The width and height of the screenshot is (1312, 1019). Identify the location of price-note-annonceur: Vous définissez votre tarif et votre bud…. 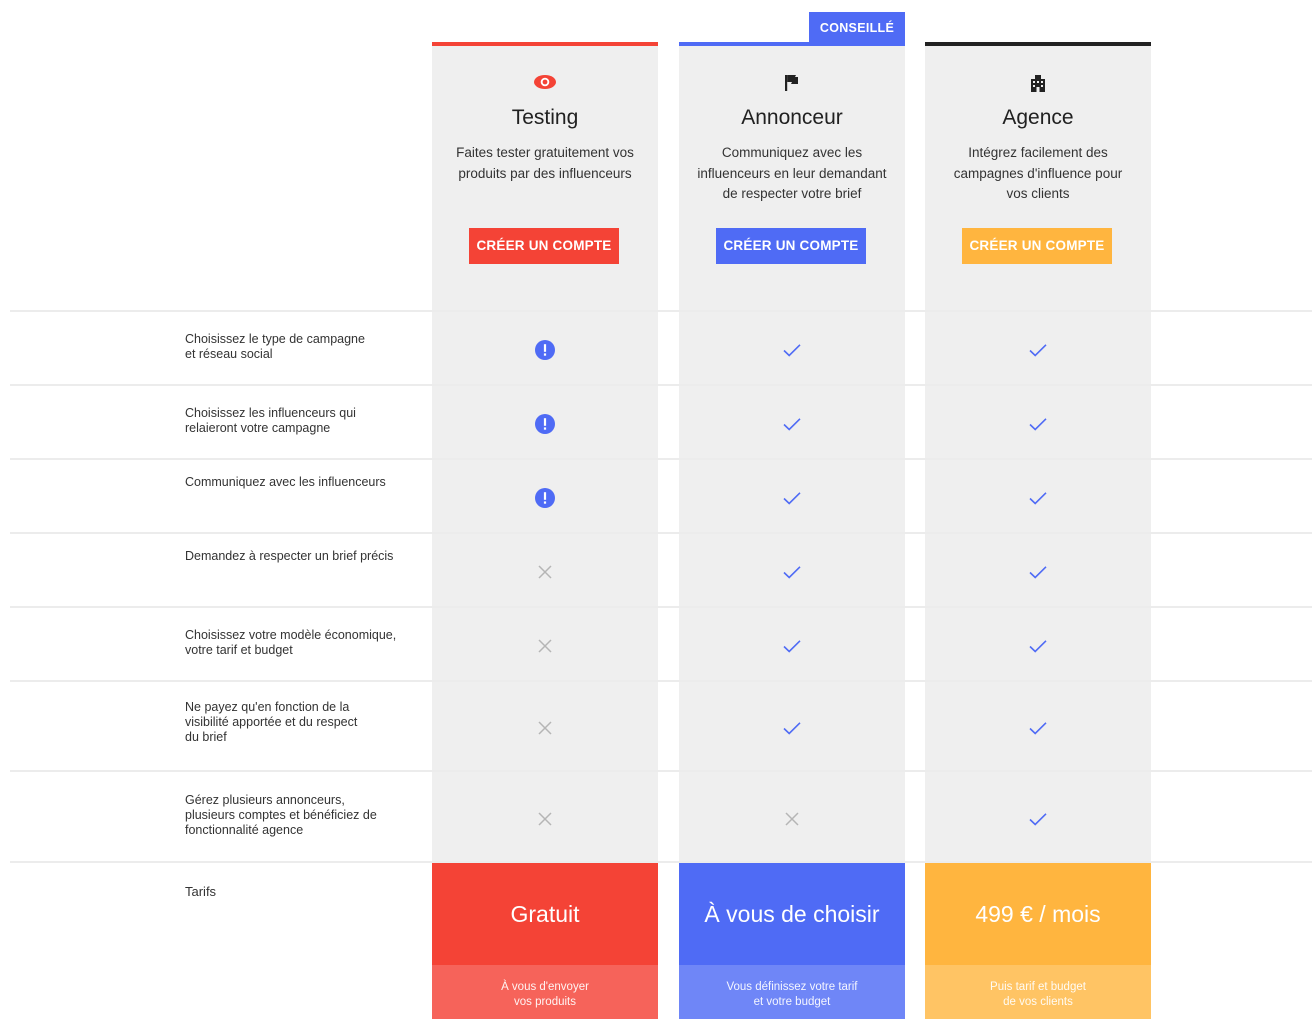
(792, 992).